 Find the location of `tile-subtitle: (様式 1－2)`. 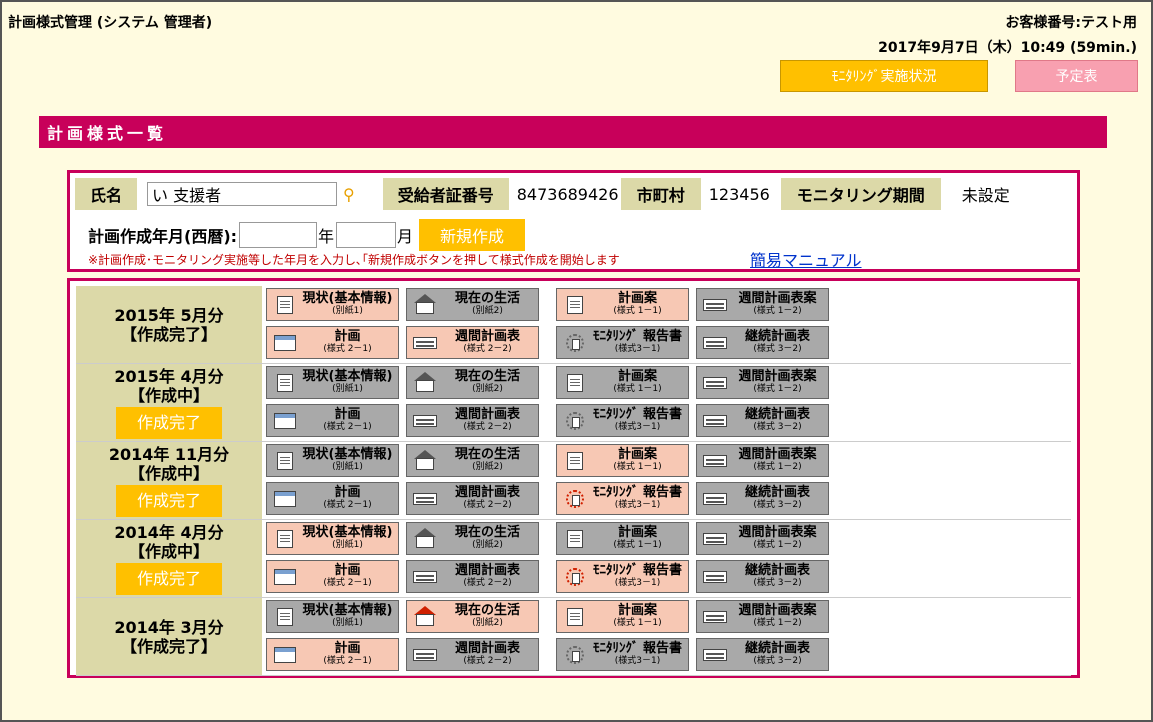

tile-subtitle: (様式 1－2) is located at coordinates (777, 544).